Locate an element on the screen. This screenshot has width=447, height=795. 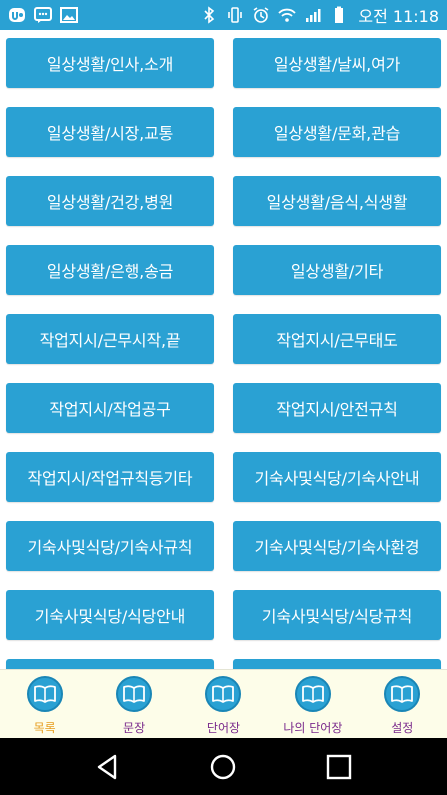
category-button: 기숙사및식당/식당규칙 is located at coordinates (337, 615).